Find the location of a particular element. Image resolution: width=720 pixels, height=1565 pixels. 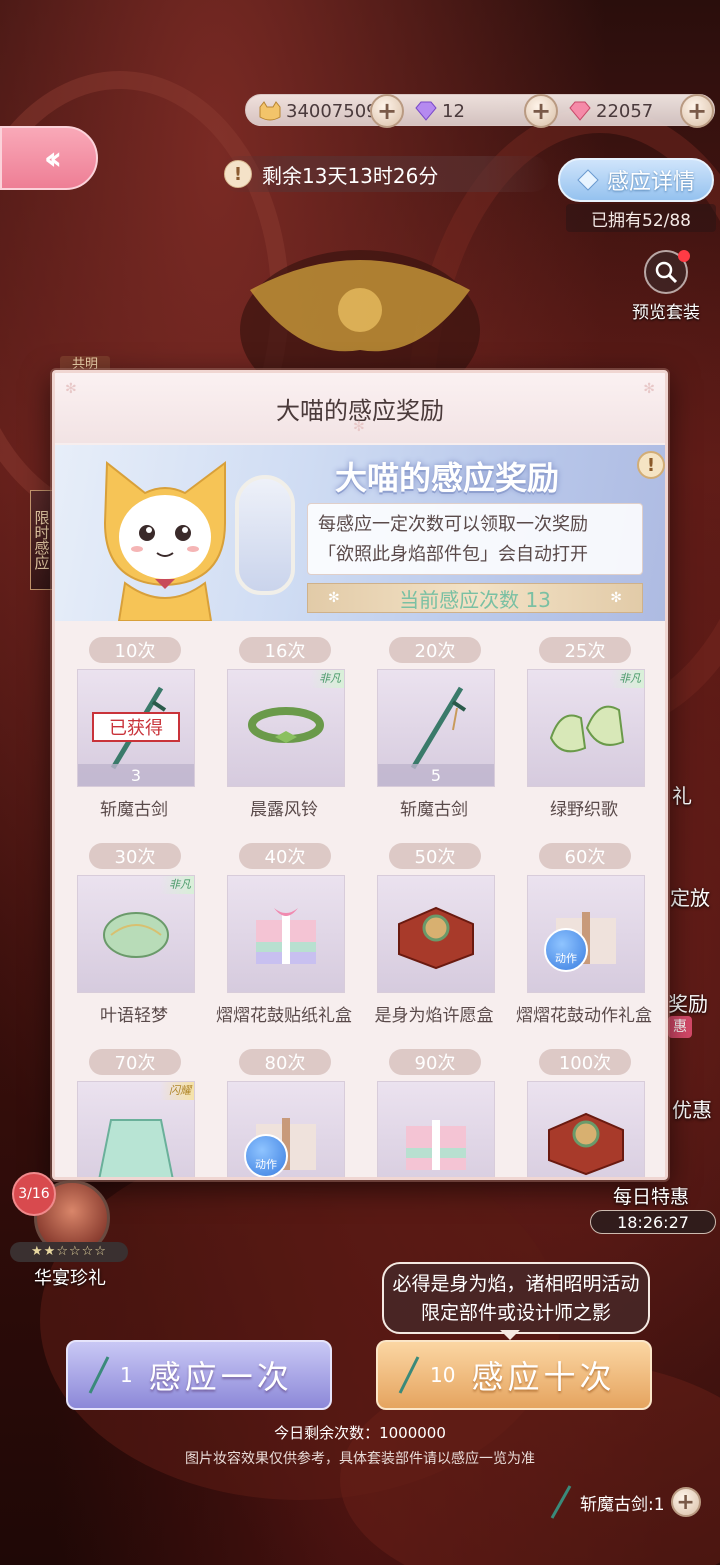

disclaimer-text: 图片妆容效果仅供参考，具体套装部件请以感应一览为准 is located at coordinates (360, 1459).